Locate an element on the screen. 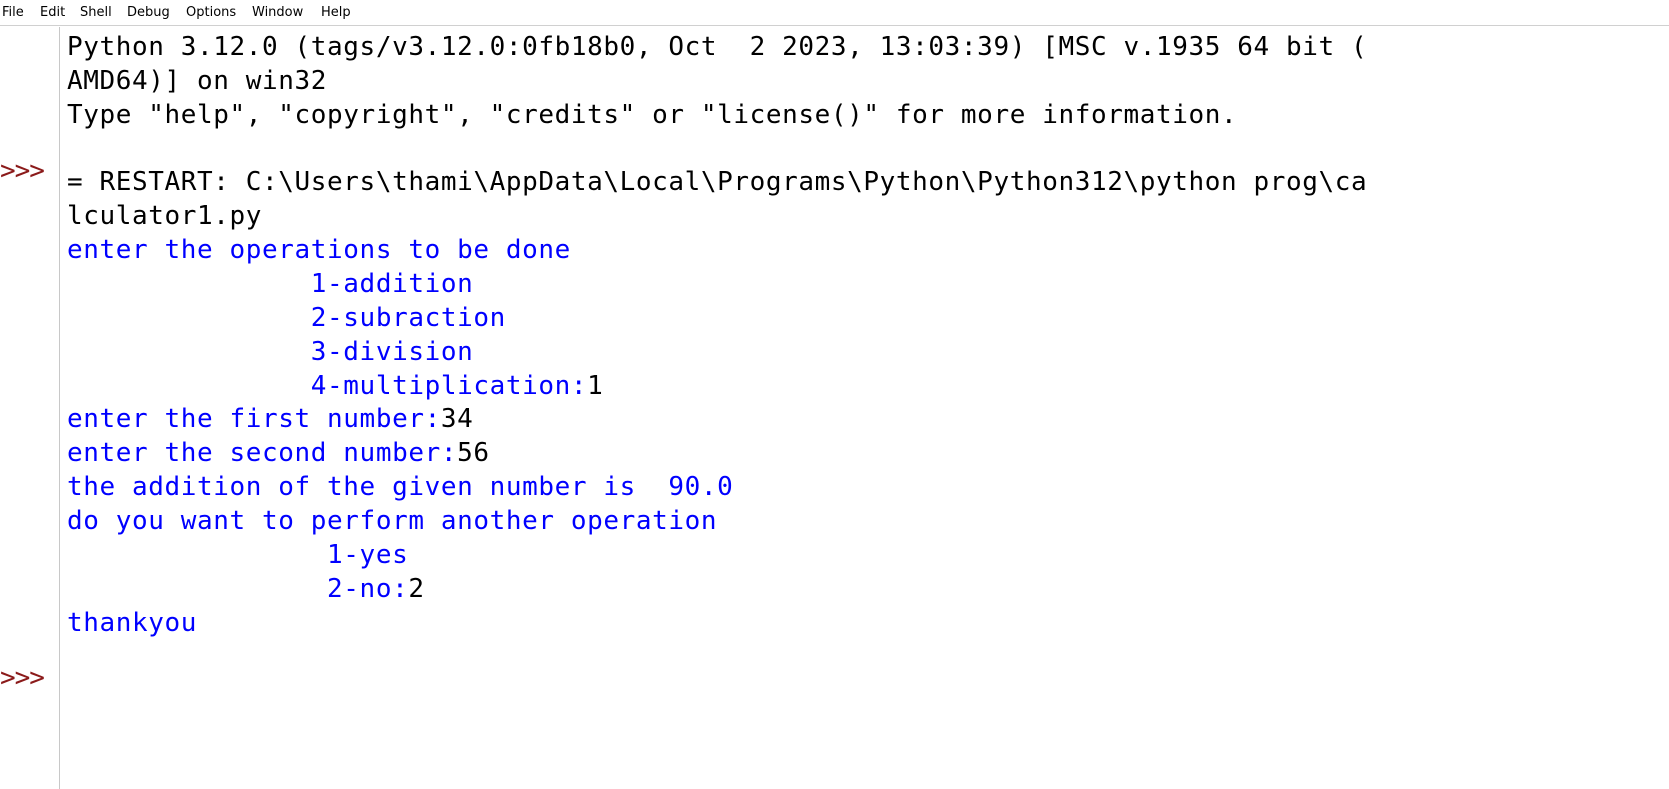 This screenshot has width=1669, height=789. banner-line-2: AMD64)] on win32 is located at coordinates (197, 81).